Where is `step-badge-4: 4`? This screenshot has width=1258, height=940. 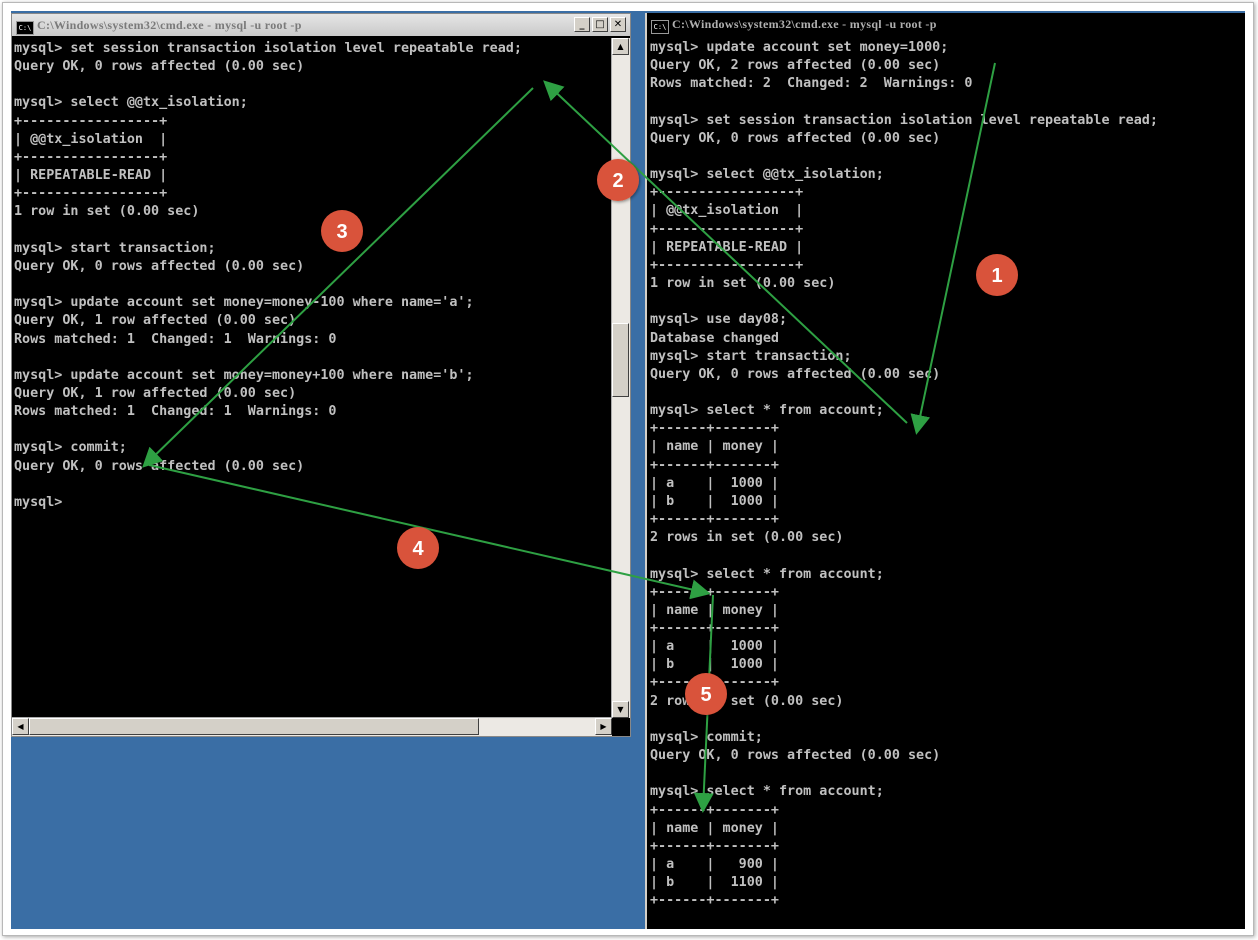
step-badge-4: 4 is located at coordinates (418, 548).